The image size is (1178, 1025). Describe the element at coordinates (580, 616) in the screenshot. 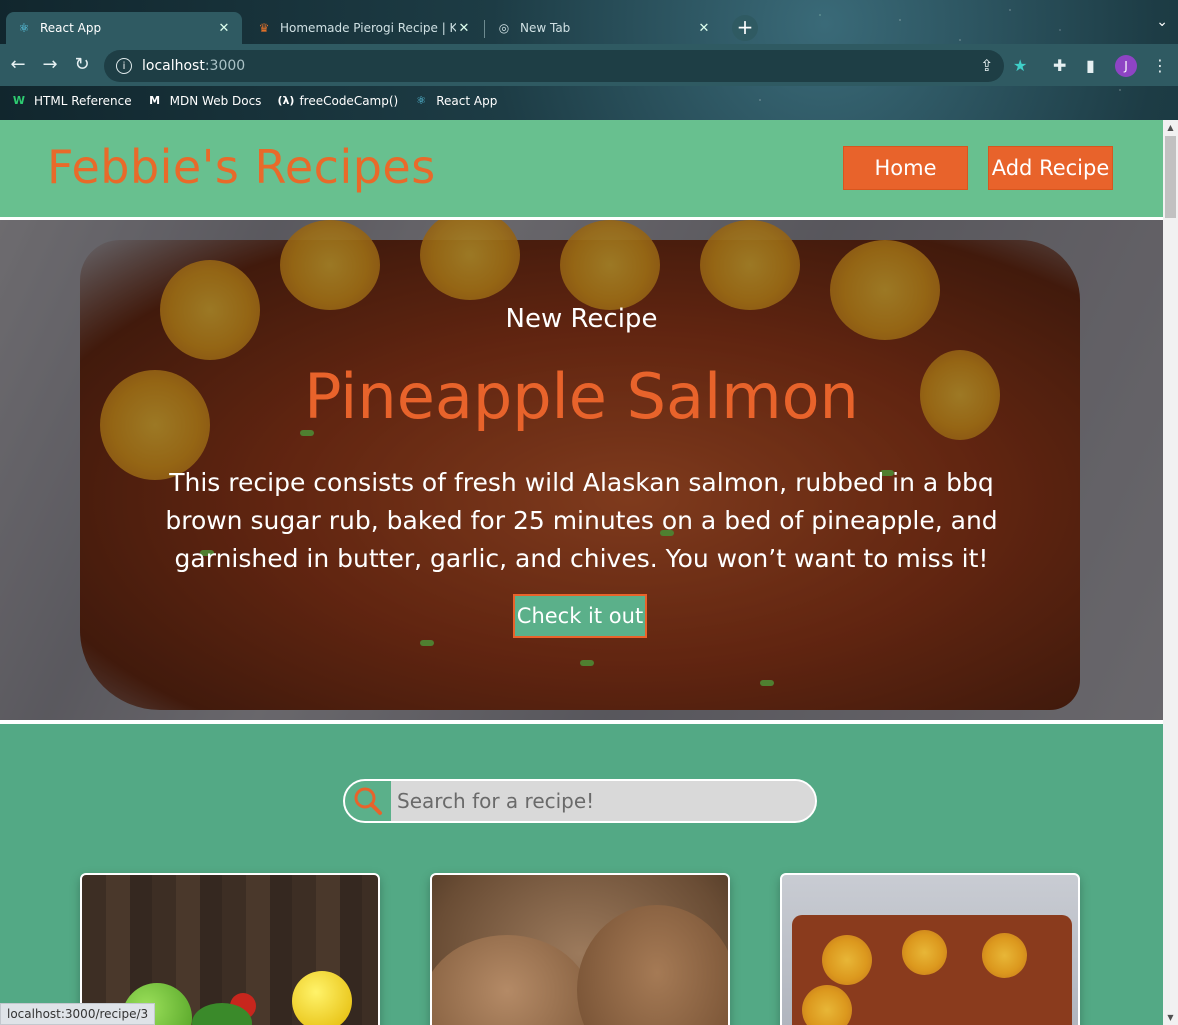

I see `check-it-out-button: Check it out` at that location.